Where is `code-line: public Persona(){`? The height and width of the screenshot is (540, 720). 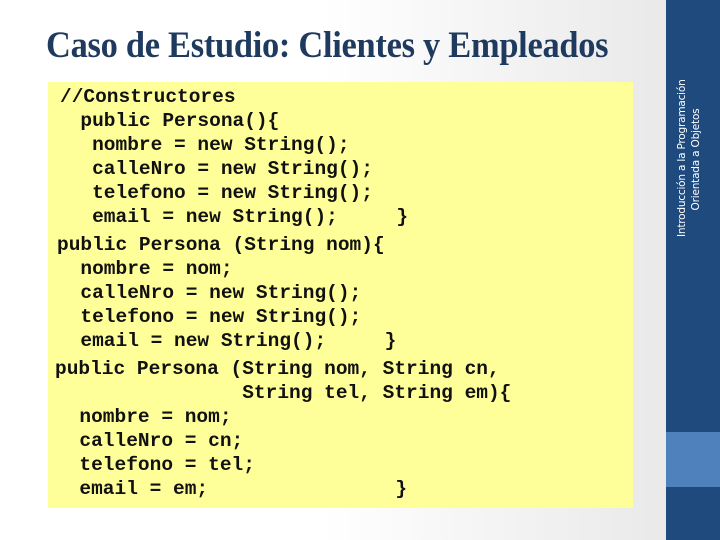
code-line: public Persona(){ is located at coordinates (168, 121).